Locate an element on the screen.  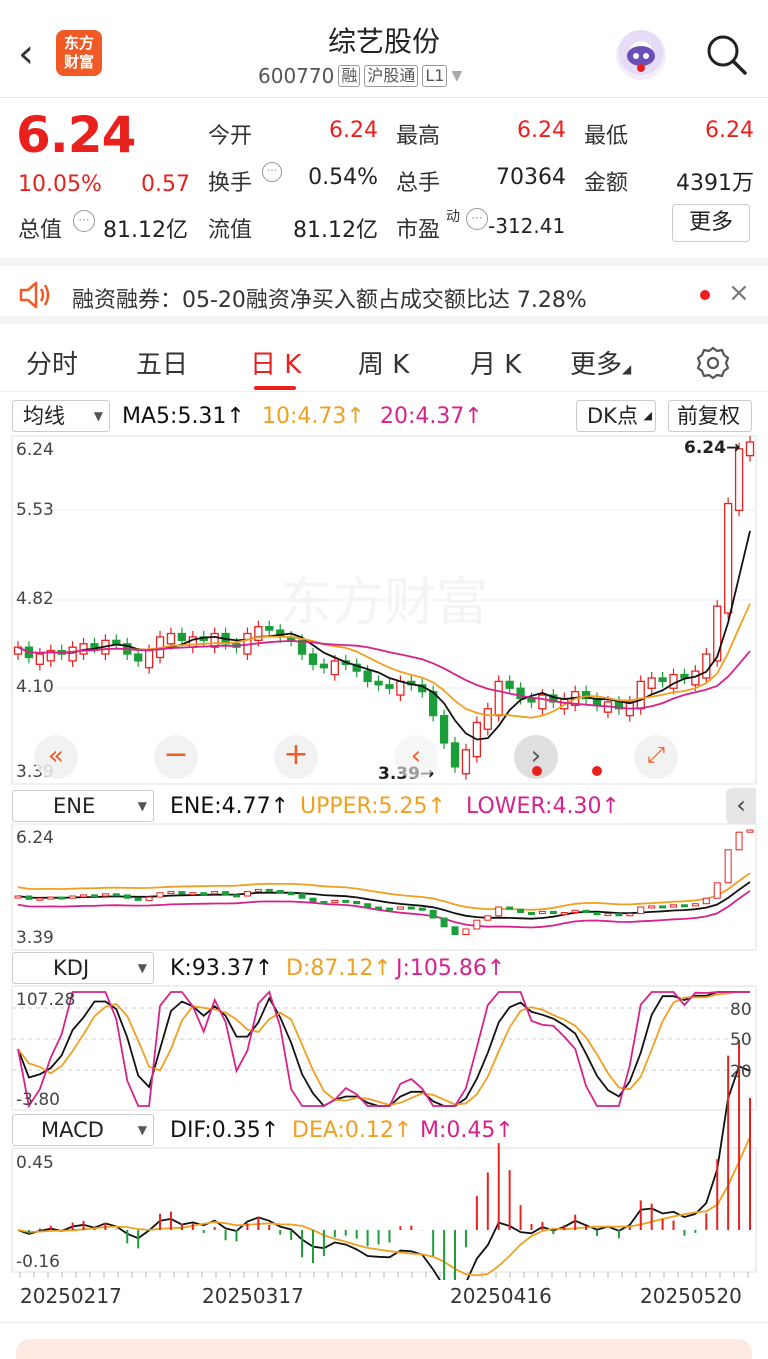
close-notice-icon: × is located at coordinates (739, 293).